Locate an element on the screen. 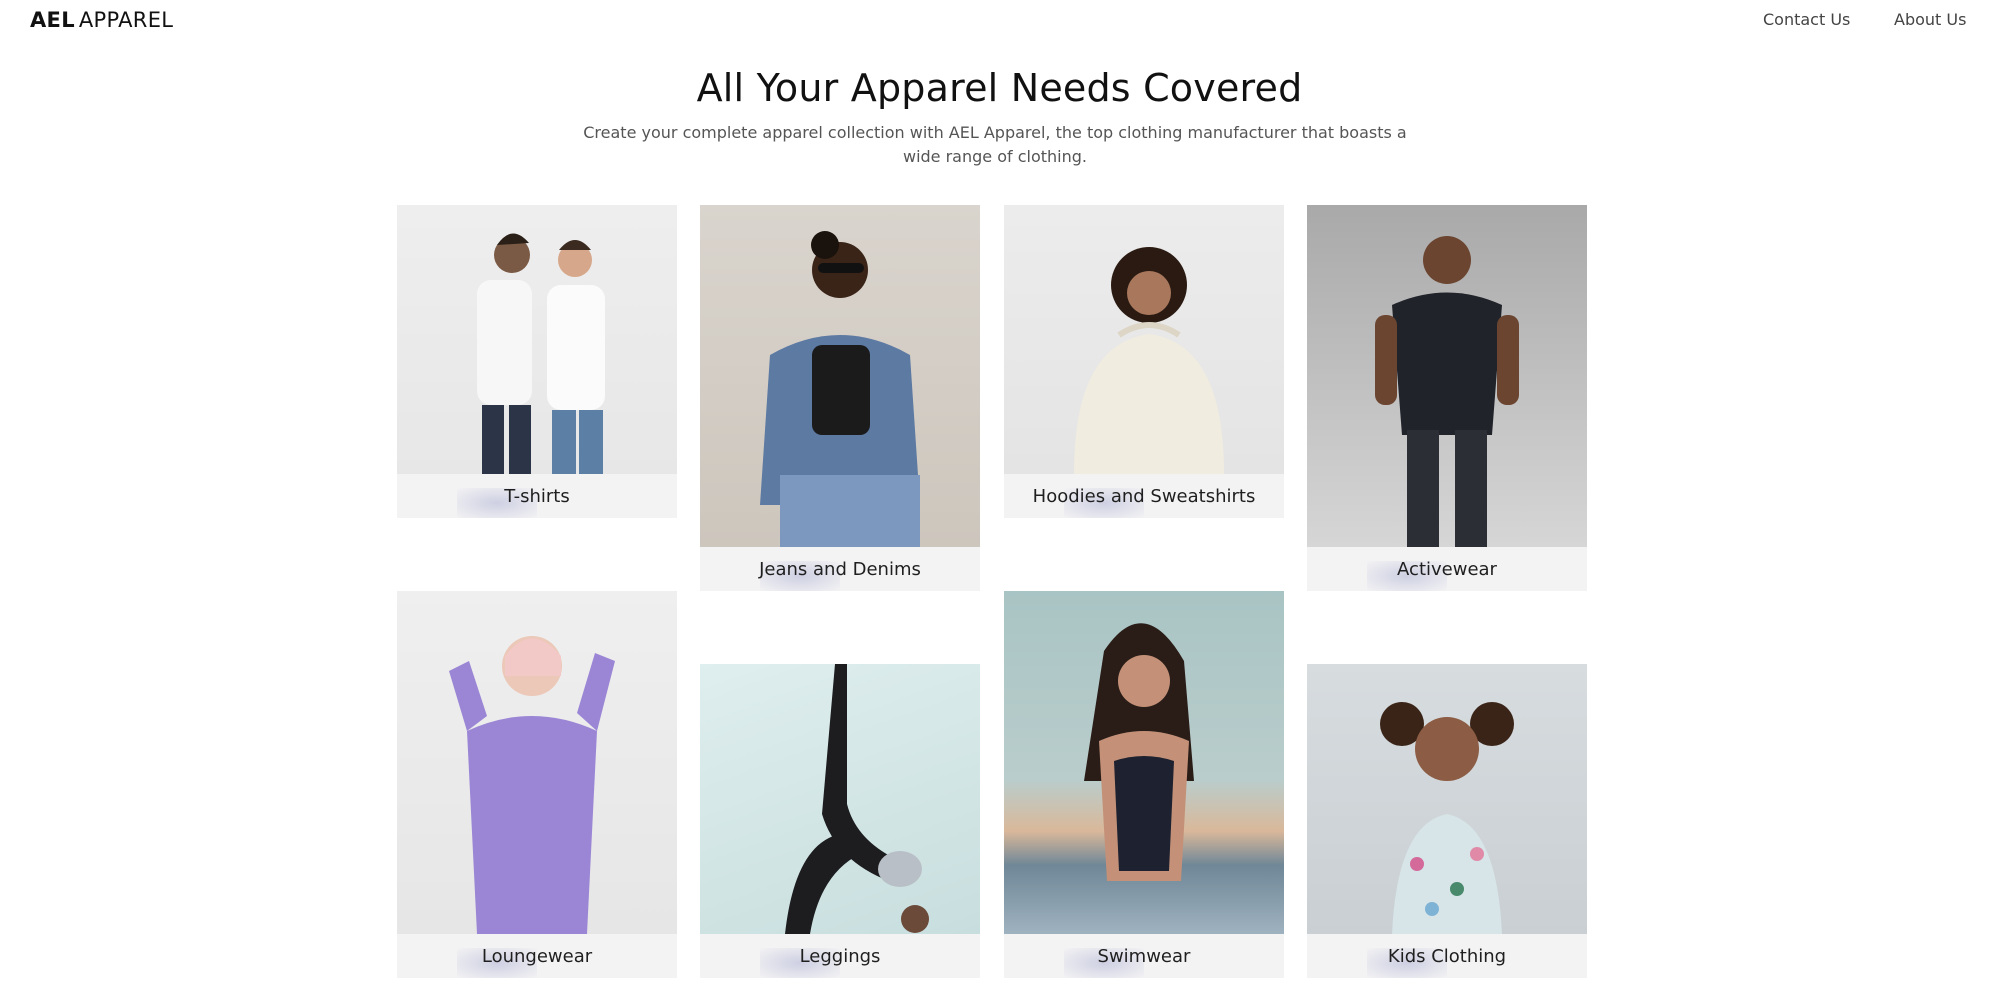  category-card-tshirts: T-shirts is located at coordinates (537, 361).